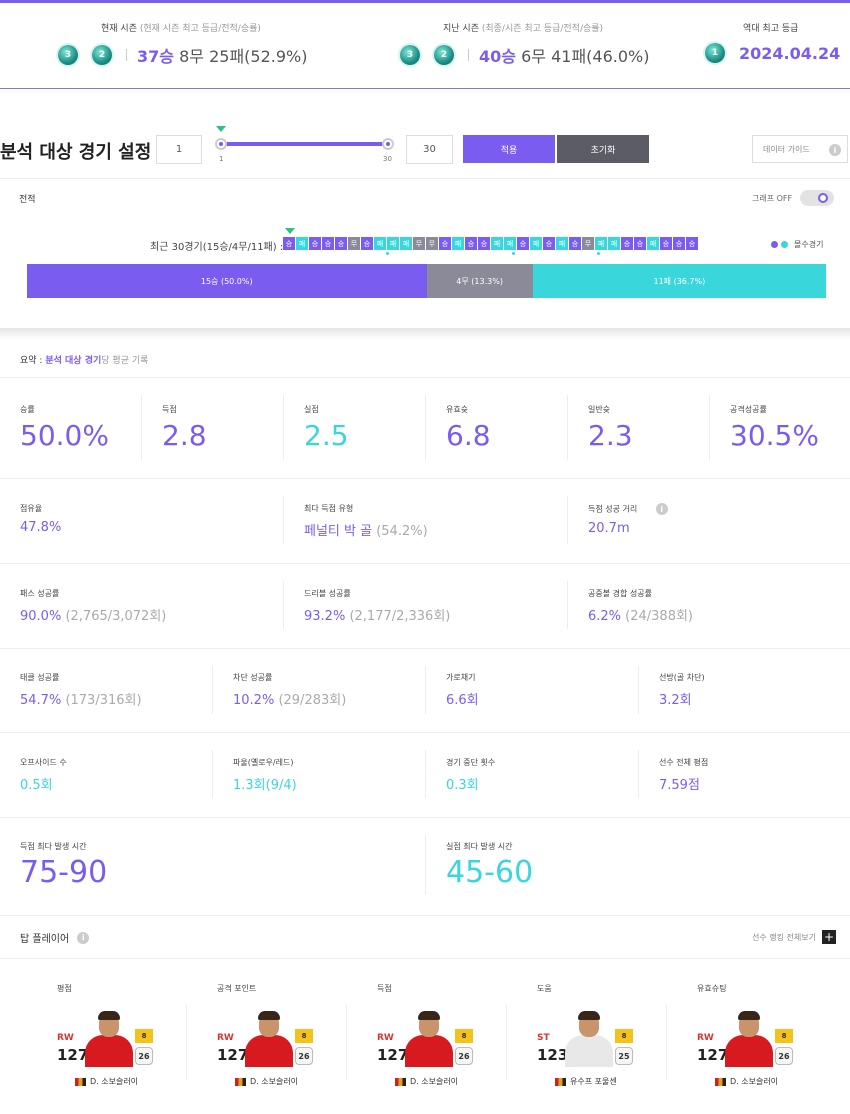 This screenshot has height=1114, width=850. What do you see at coordinates (509, 149) in the screenshot?
I see `apply-button: 적용` at bounding box center [509, 149].